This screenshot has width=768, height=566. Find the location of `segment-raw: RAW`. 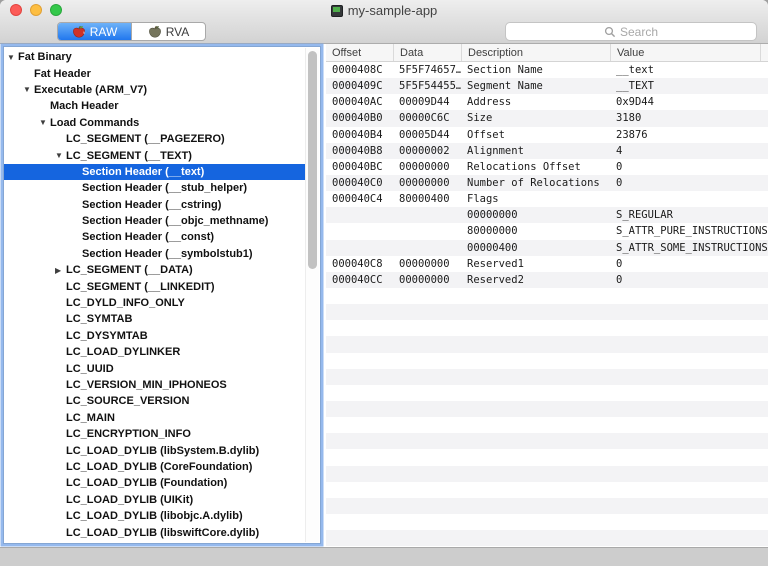

segment-raw: RAW is located at coordinates (94, 31).